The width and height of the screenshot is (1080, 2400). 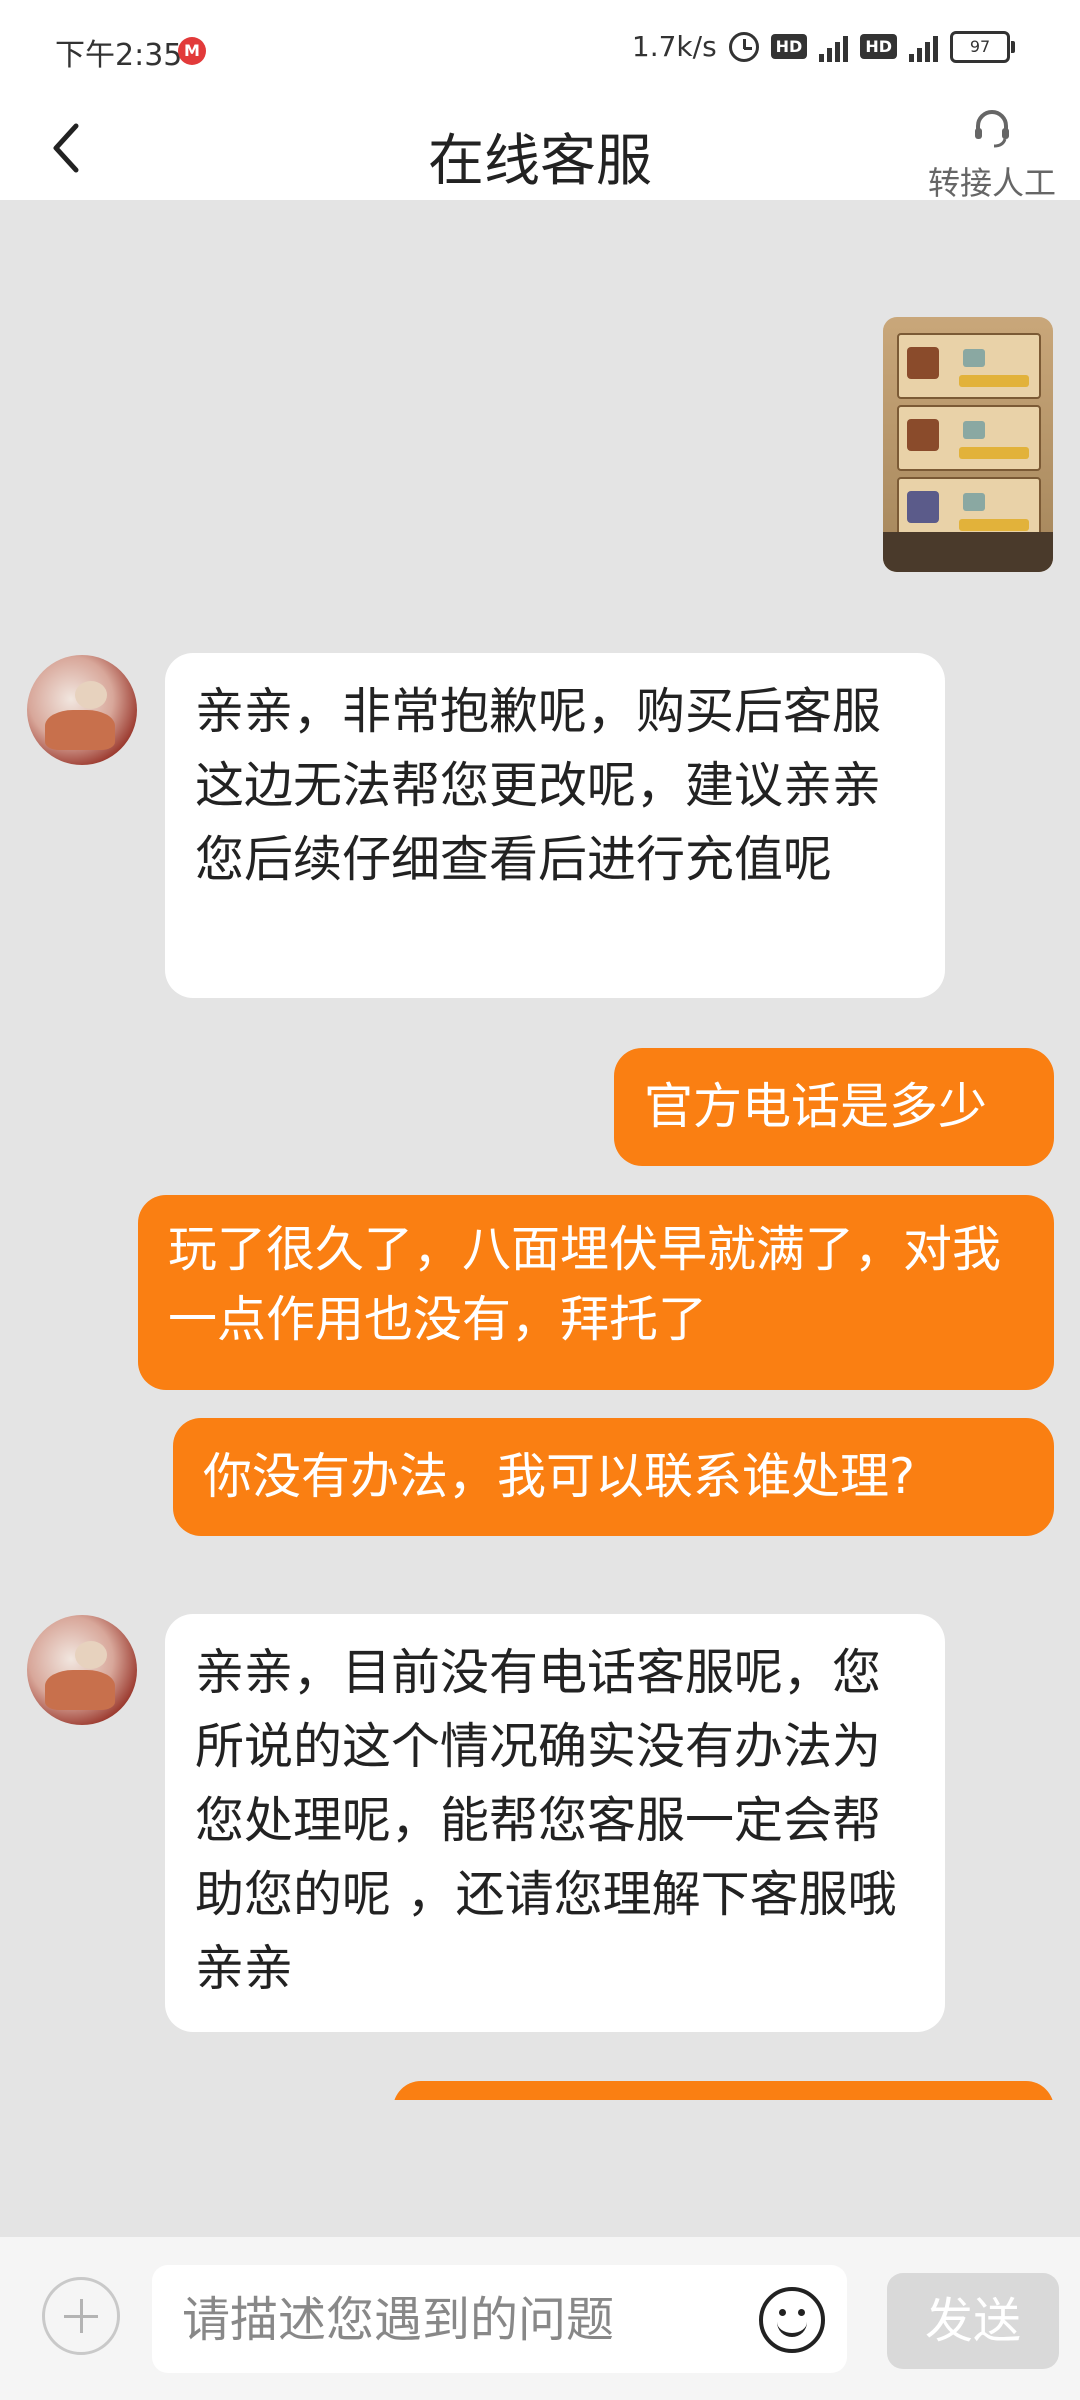 What do you see at coordinates (540, 161) in the screenshot?
I see `page-title: 在线客服` at bounding box center [540, 161].